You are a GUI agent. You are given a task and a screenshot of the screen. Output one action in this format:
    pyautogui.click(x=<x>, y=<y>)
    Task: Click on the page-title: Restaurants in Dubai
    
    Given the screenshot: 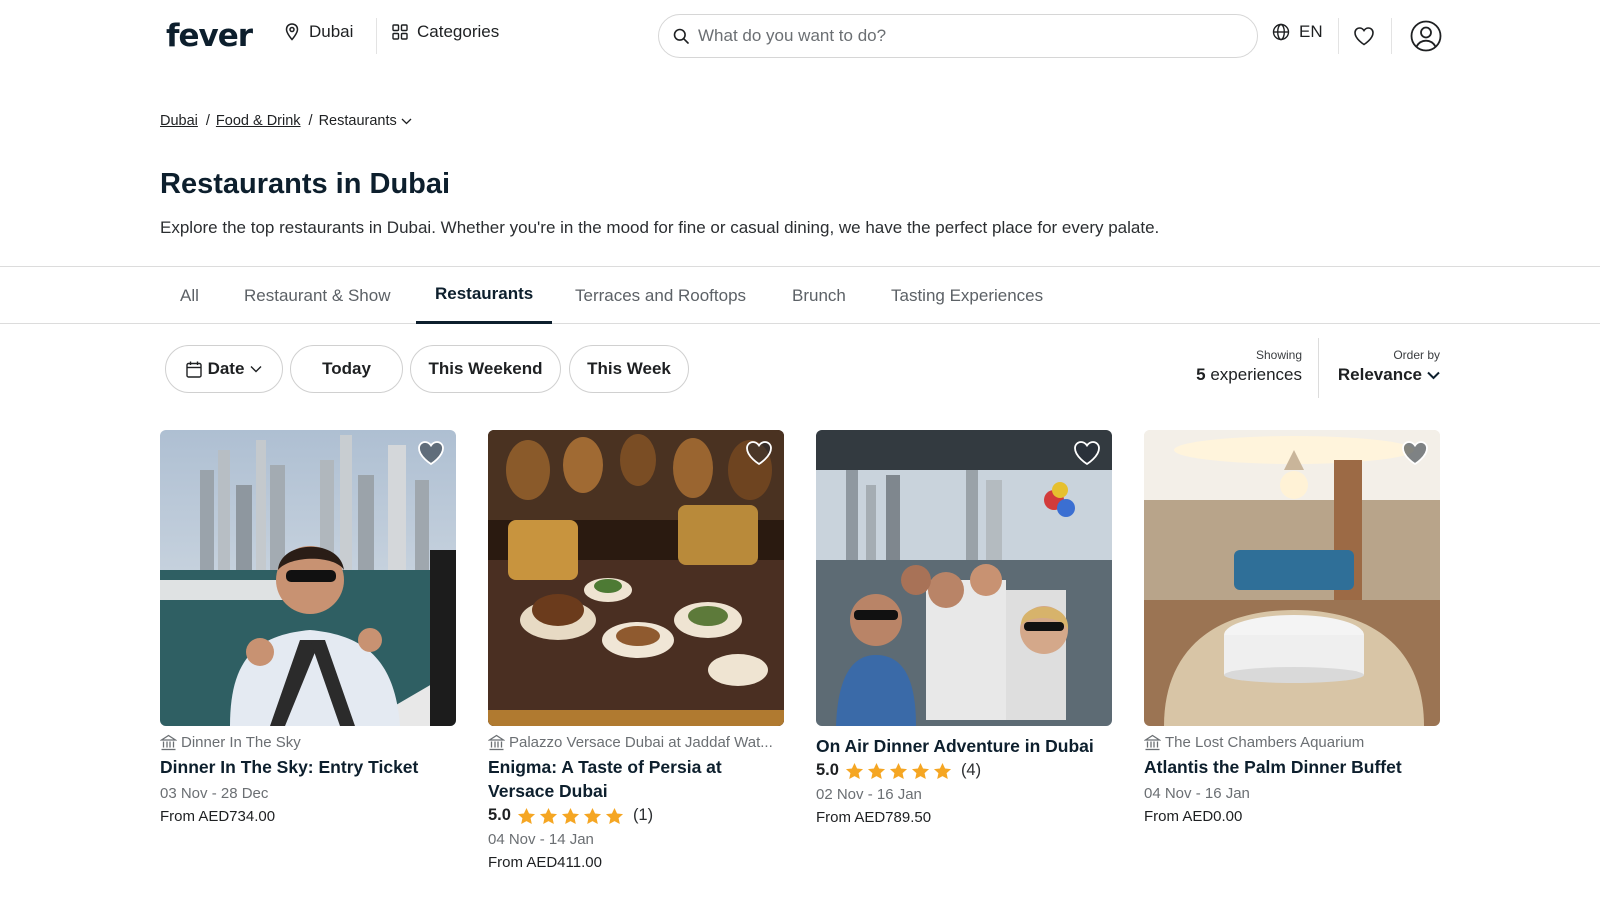 What is the action you would take?
    pyautogui.click(x=305, y=184)
    